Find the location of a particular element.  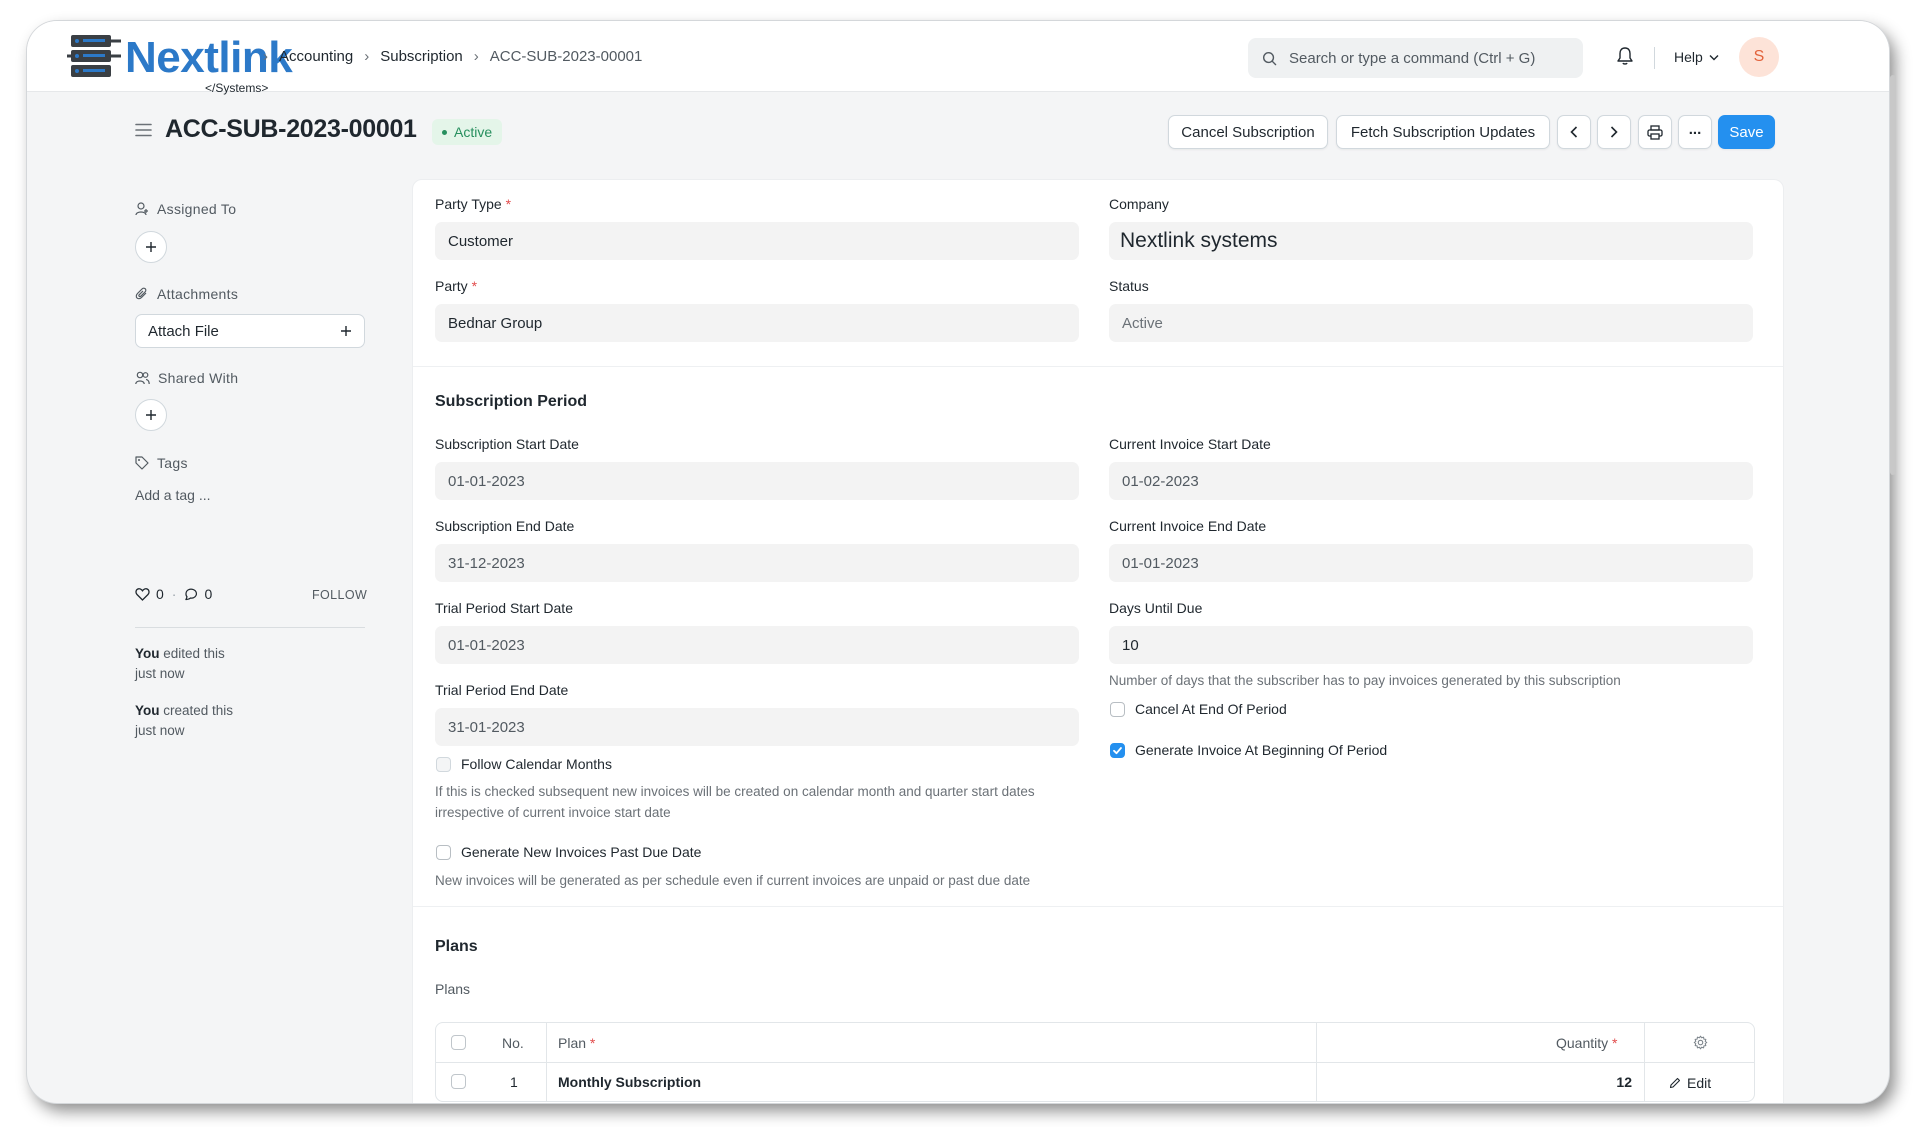

generate-at-beginning-label: Generate Invoice At Beginning Of Period is located at coordinates (1261, 750).